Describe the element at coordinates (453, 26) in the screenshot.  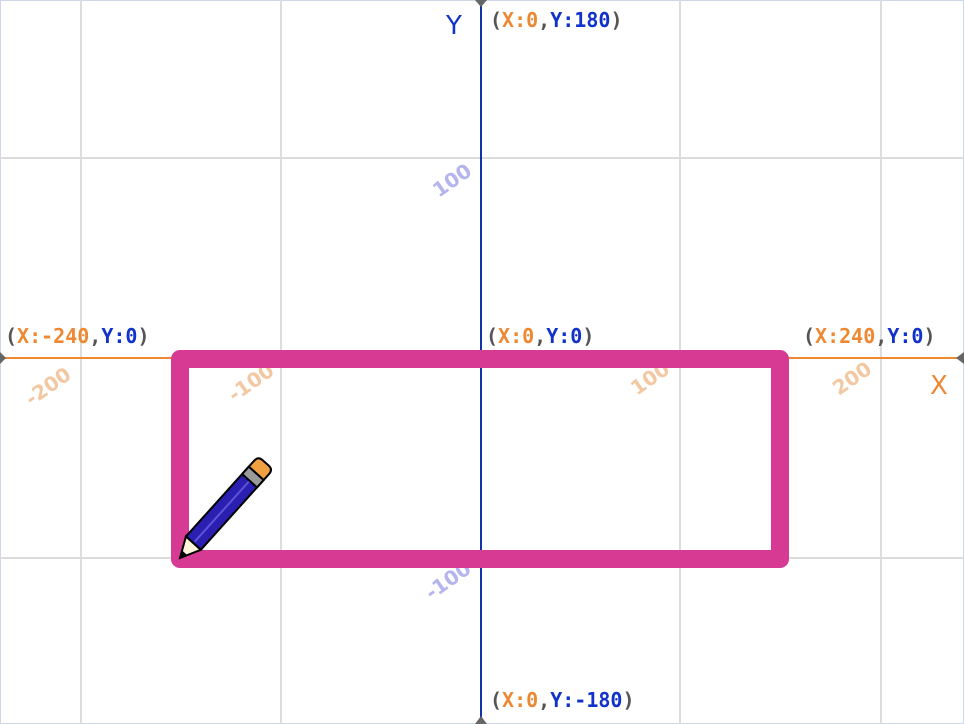
I see `y-axis-name: Y` at that location.